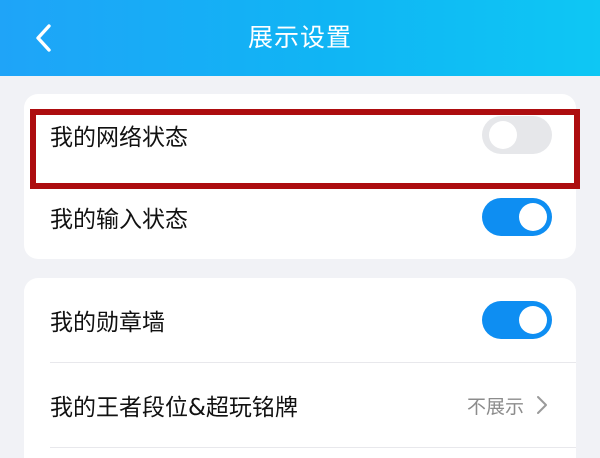  Describe the element at coordinates (107, 323) in the screenshot. I see `setting-label-medal-wall: 我的勋章墙` at that location.